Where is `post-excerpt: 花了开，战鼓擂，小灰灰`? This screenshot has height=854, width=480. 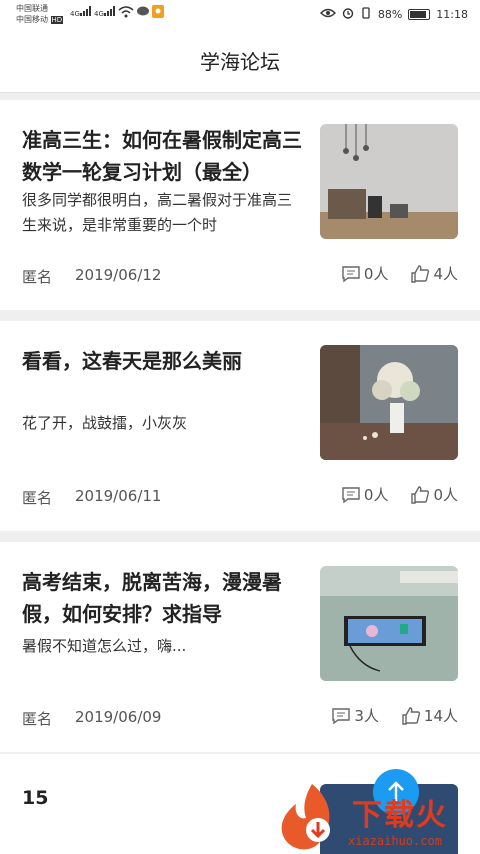 post-excerpt: 花了开，战鼓擂，小灰灰 is located at coordinates (105, 423).